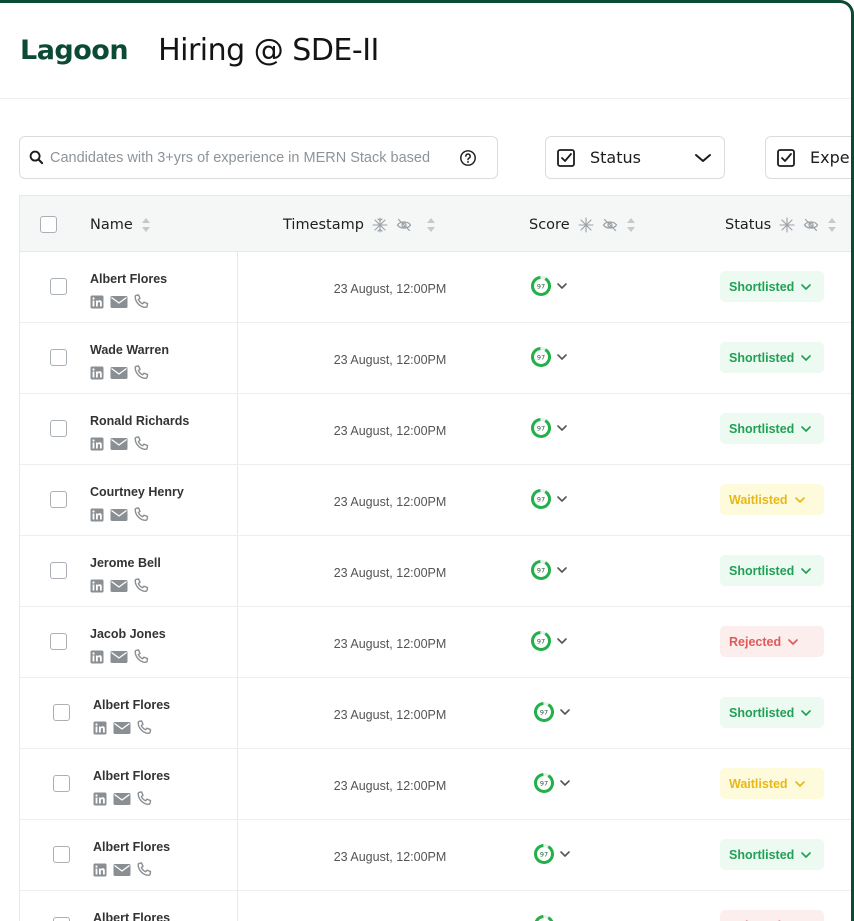  What do you see at coordinates (635, 157) in the screenshot?
I see `status-filter: Status` at bounding box center [635, 157].